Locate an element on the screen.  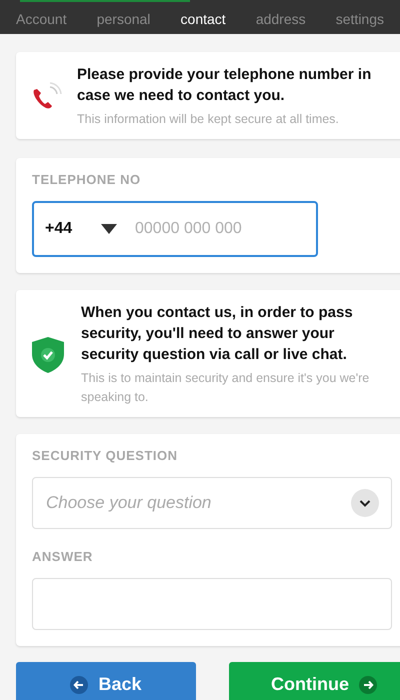
chevron-down-icon is located at coordinates (365, 503).